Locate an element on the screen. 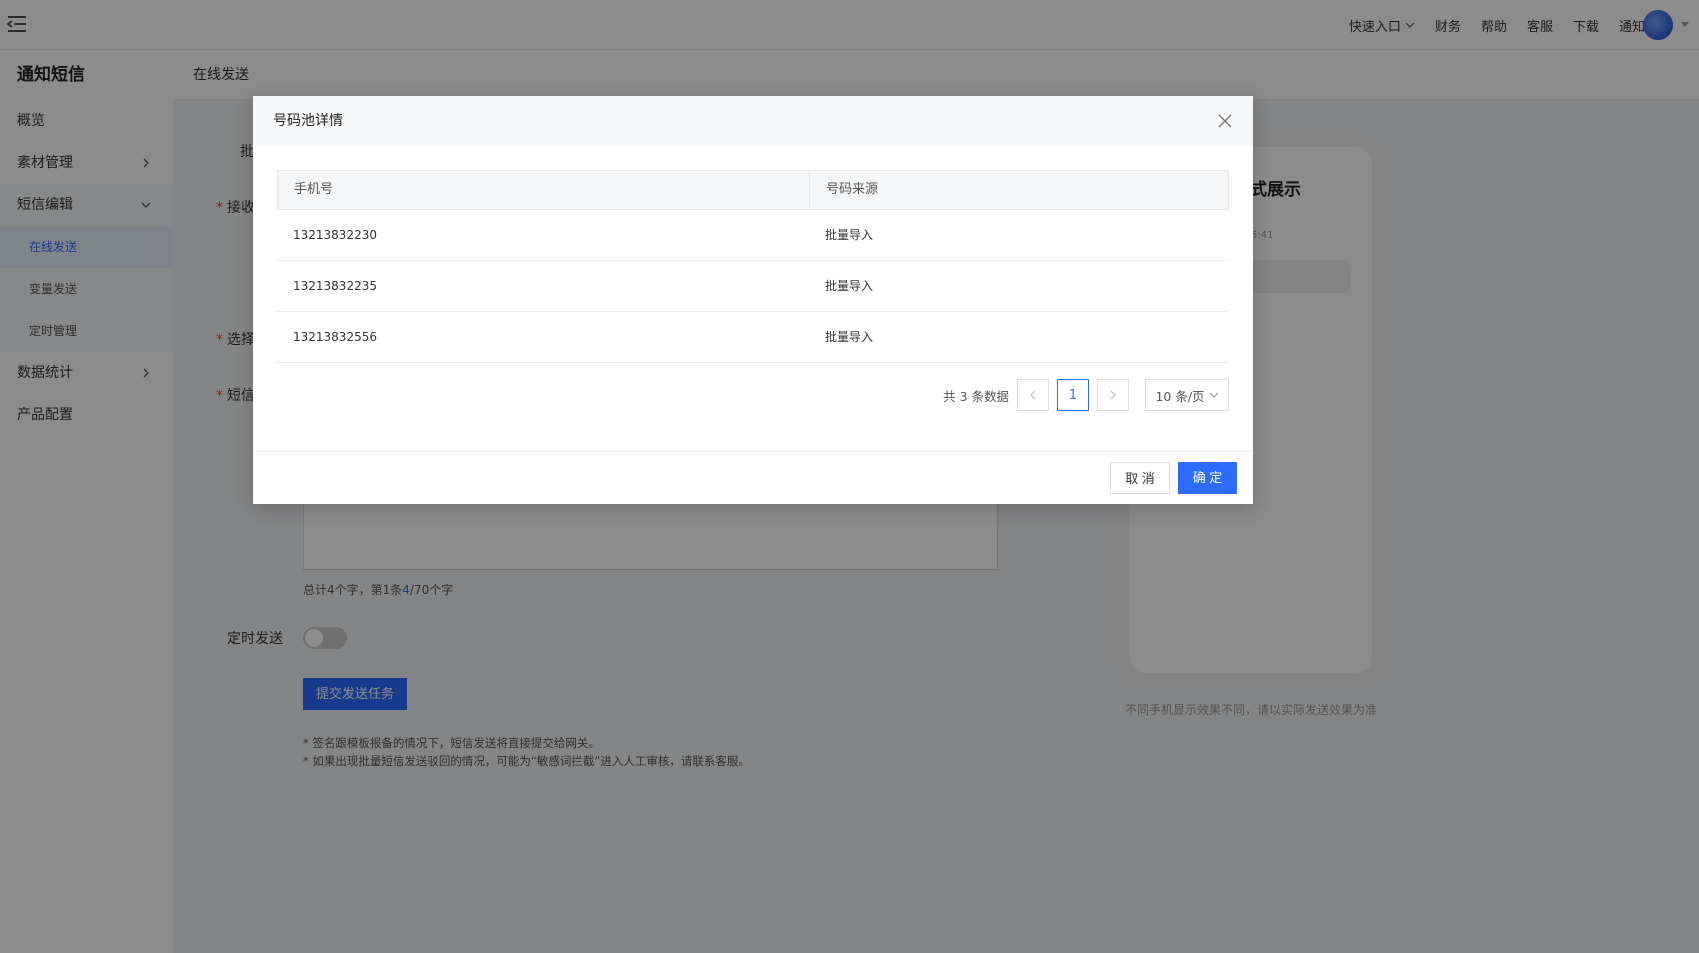 Image resolution: width=1699 pixels, height=953 pixels. page-size-value: 10 条/页 is located at coordinates (1180, 396).